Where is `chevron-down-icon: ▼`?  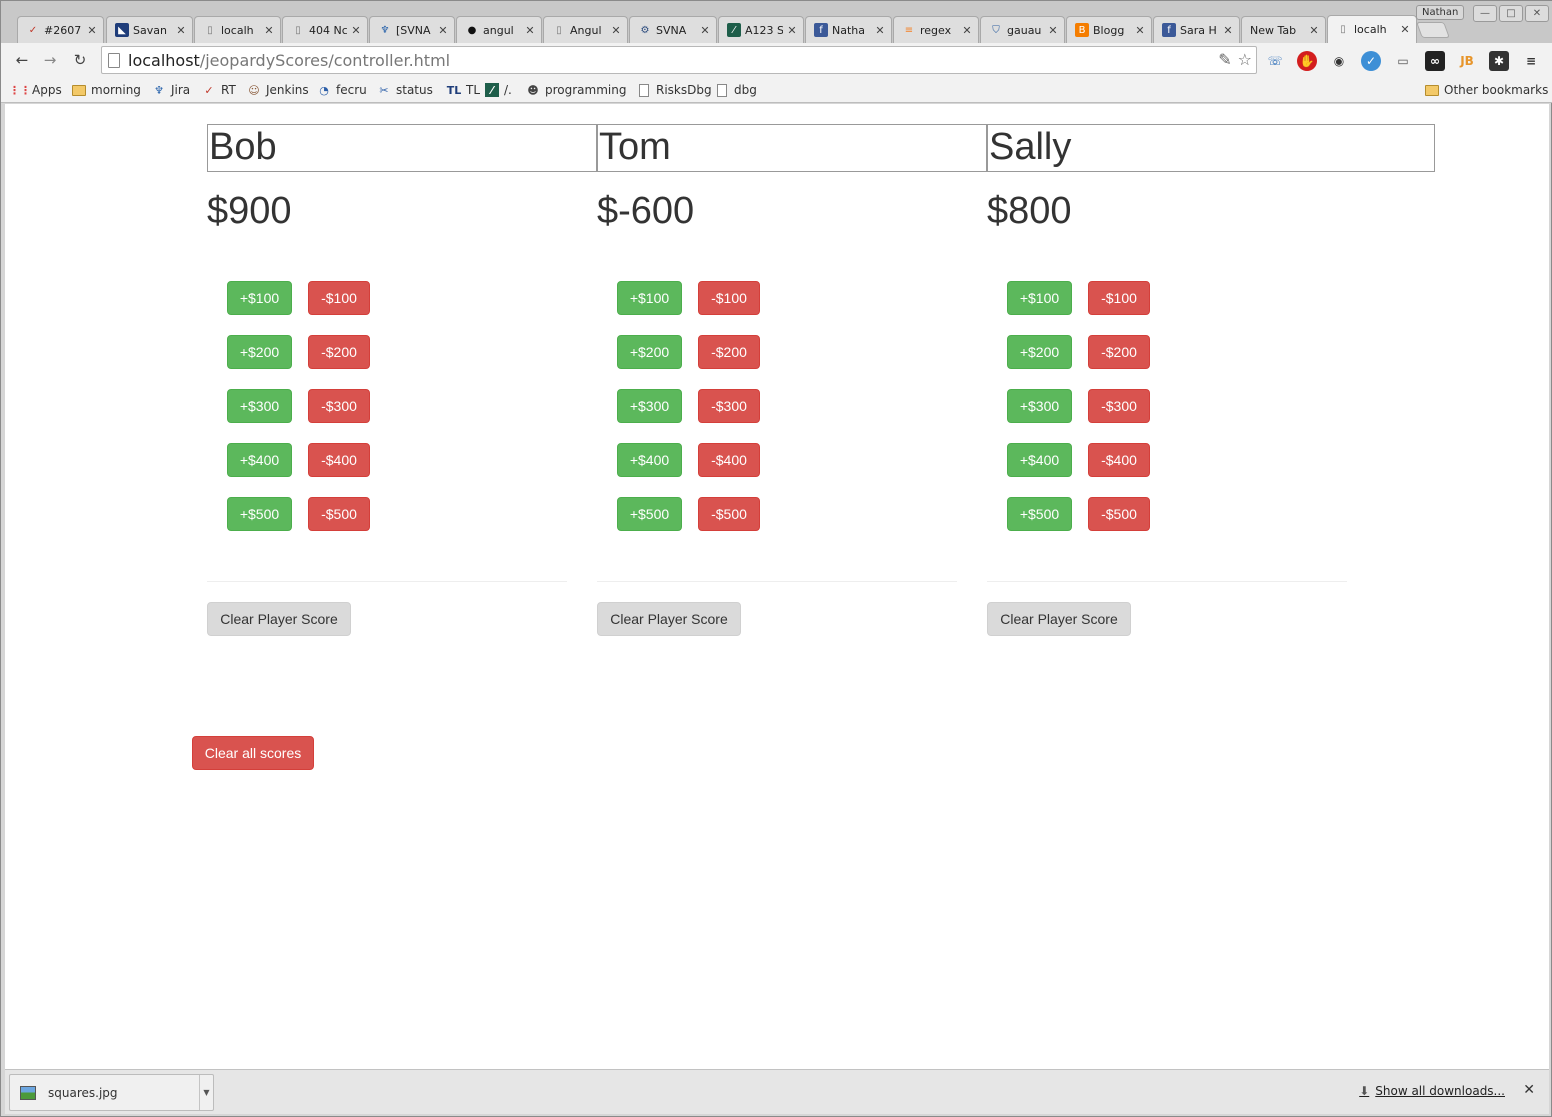 chevron-down-icon: ▼ is located at coordinates (206, 1092).